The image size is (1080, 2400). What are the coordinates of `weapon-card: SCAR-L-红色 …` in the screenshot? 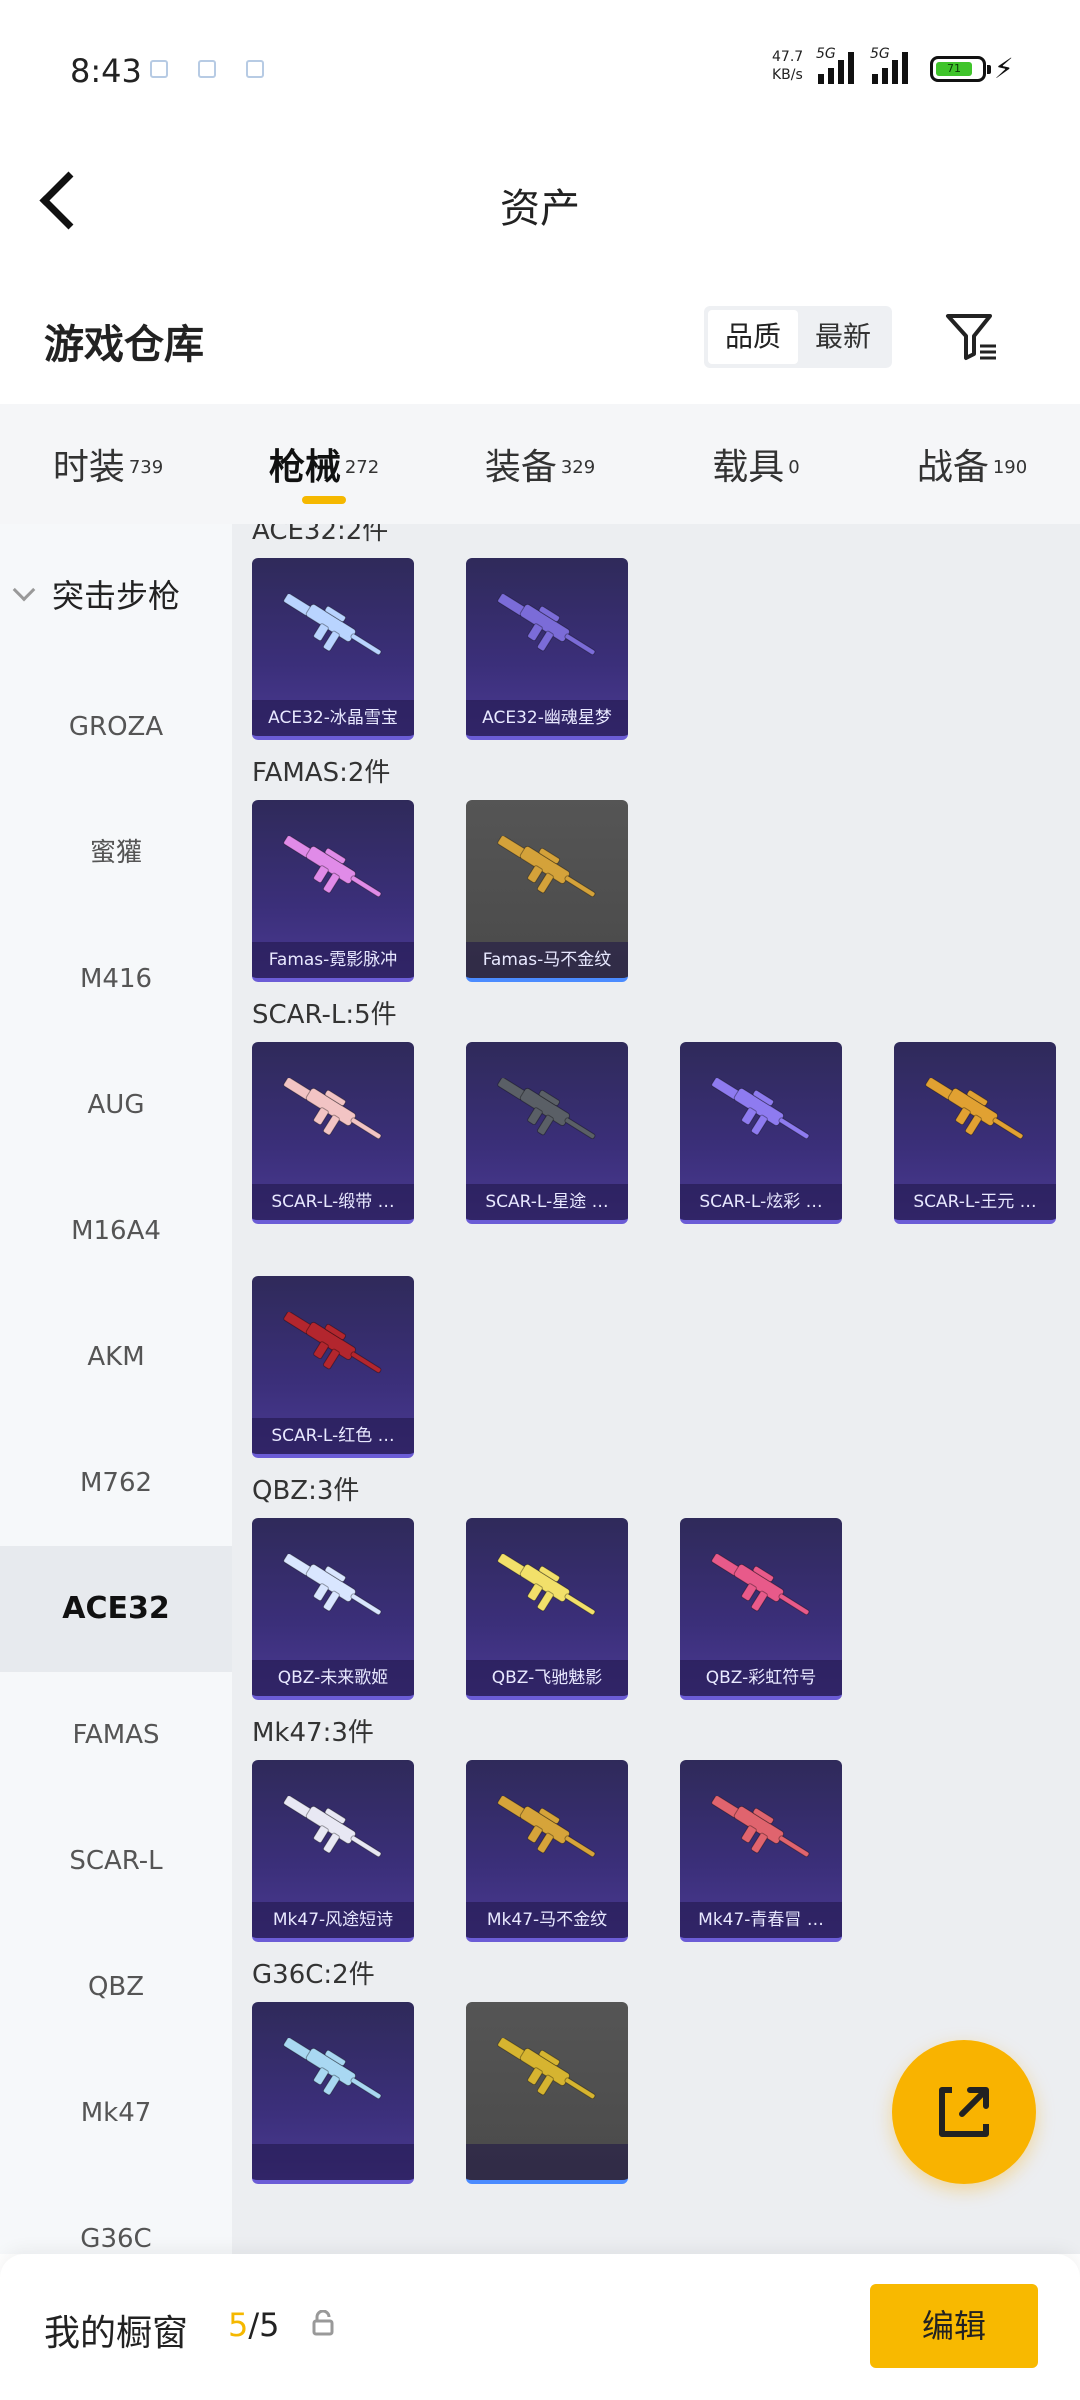 It's located at (333, 1367).